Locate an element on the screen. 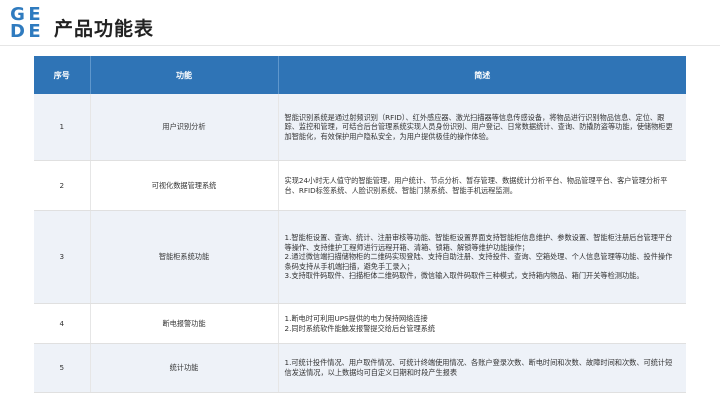  logo-letter: E is located at coordinates (34, 31).